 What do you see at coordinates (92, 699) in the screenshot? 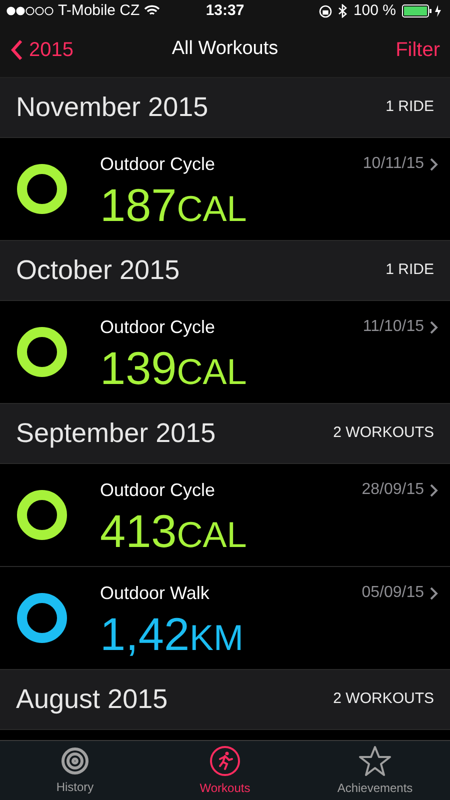
I see `month-title: August 2015` at bounding box center [92, 699].